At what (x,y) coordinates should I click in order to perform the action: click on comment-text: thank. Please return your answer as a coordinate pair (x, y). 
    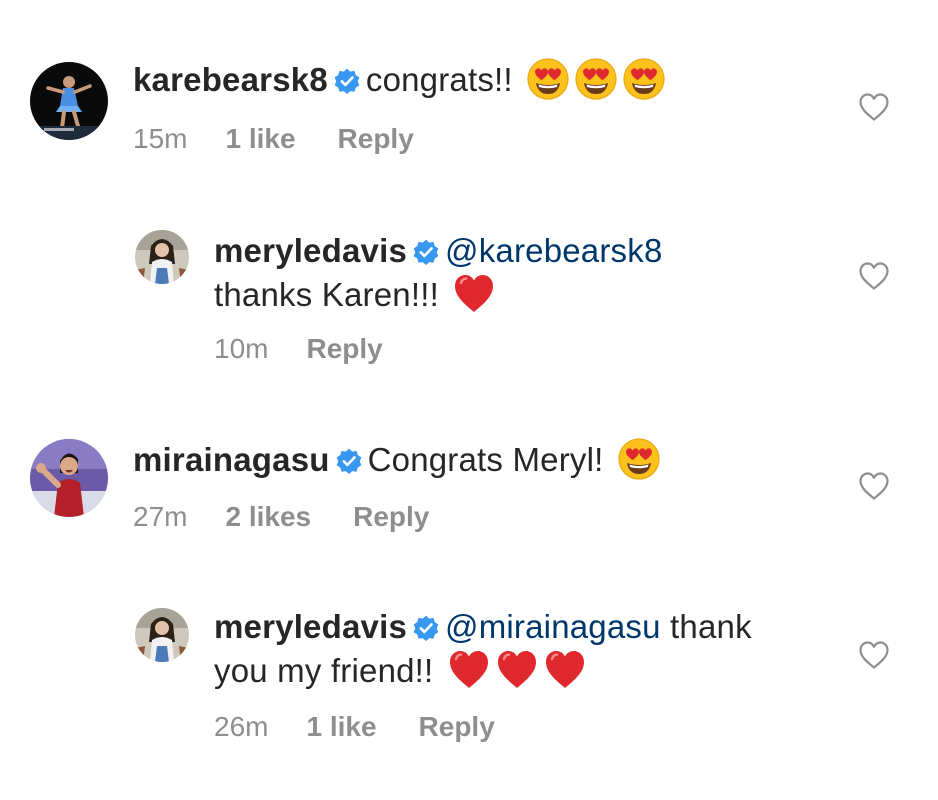
    Looking at the image, I should click on (711, 626).